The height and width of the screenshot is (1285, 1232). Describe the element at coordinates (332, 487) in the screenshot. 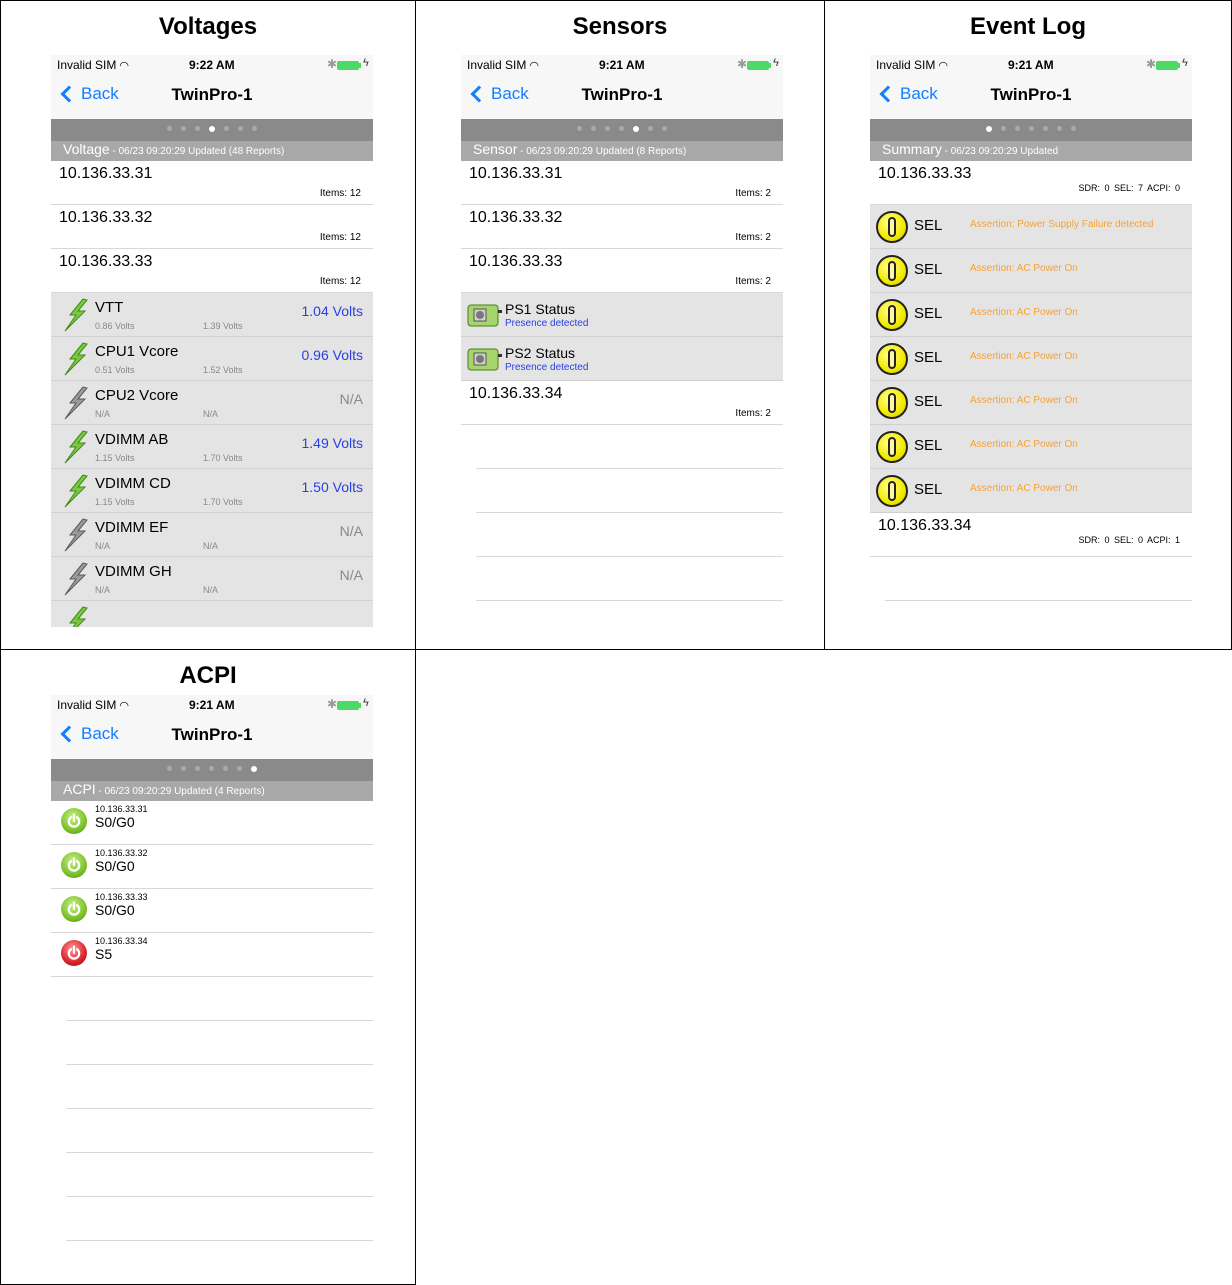

I see `voltage-value: 1.50 Volts` at that location.